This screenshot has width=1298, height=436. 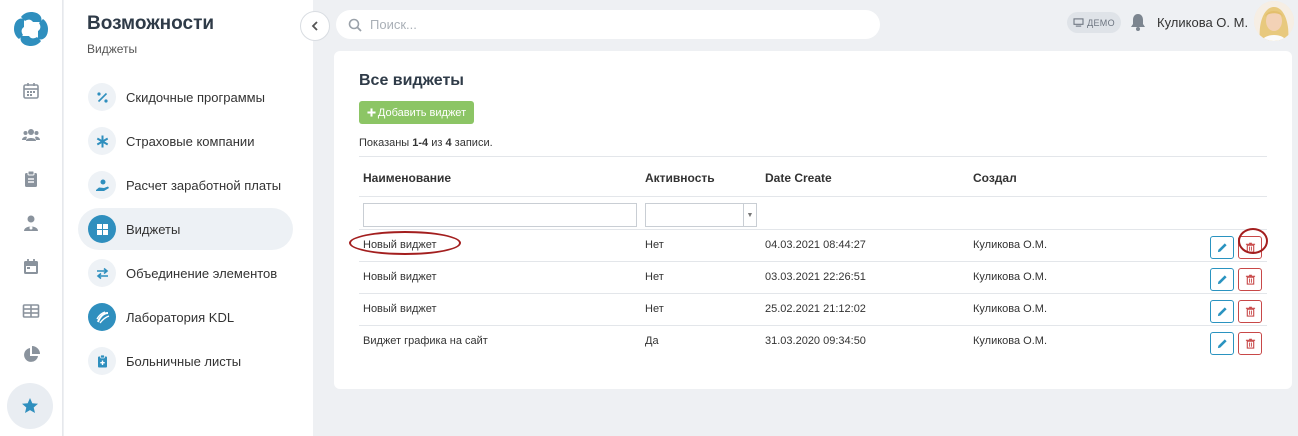 I want to click on menu-item-sick-leave: Больничные листы, so click(x=185, y=361).